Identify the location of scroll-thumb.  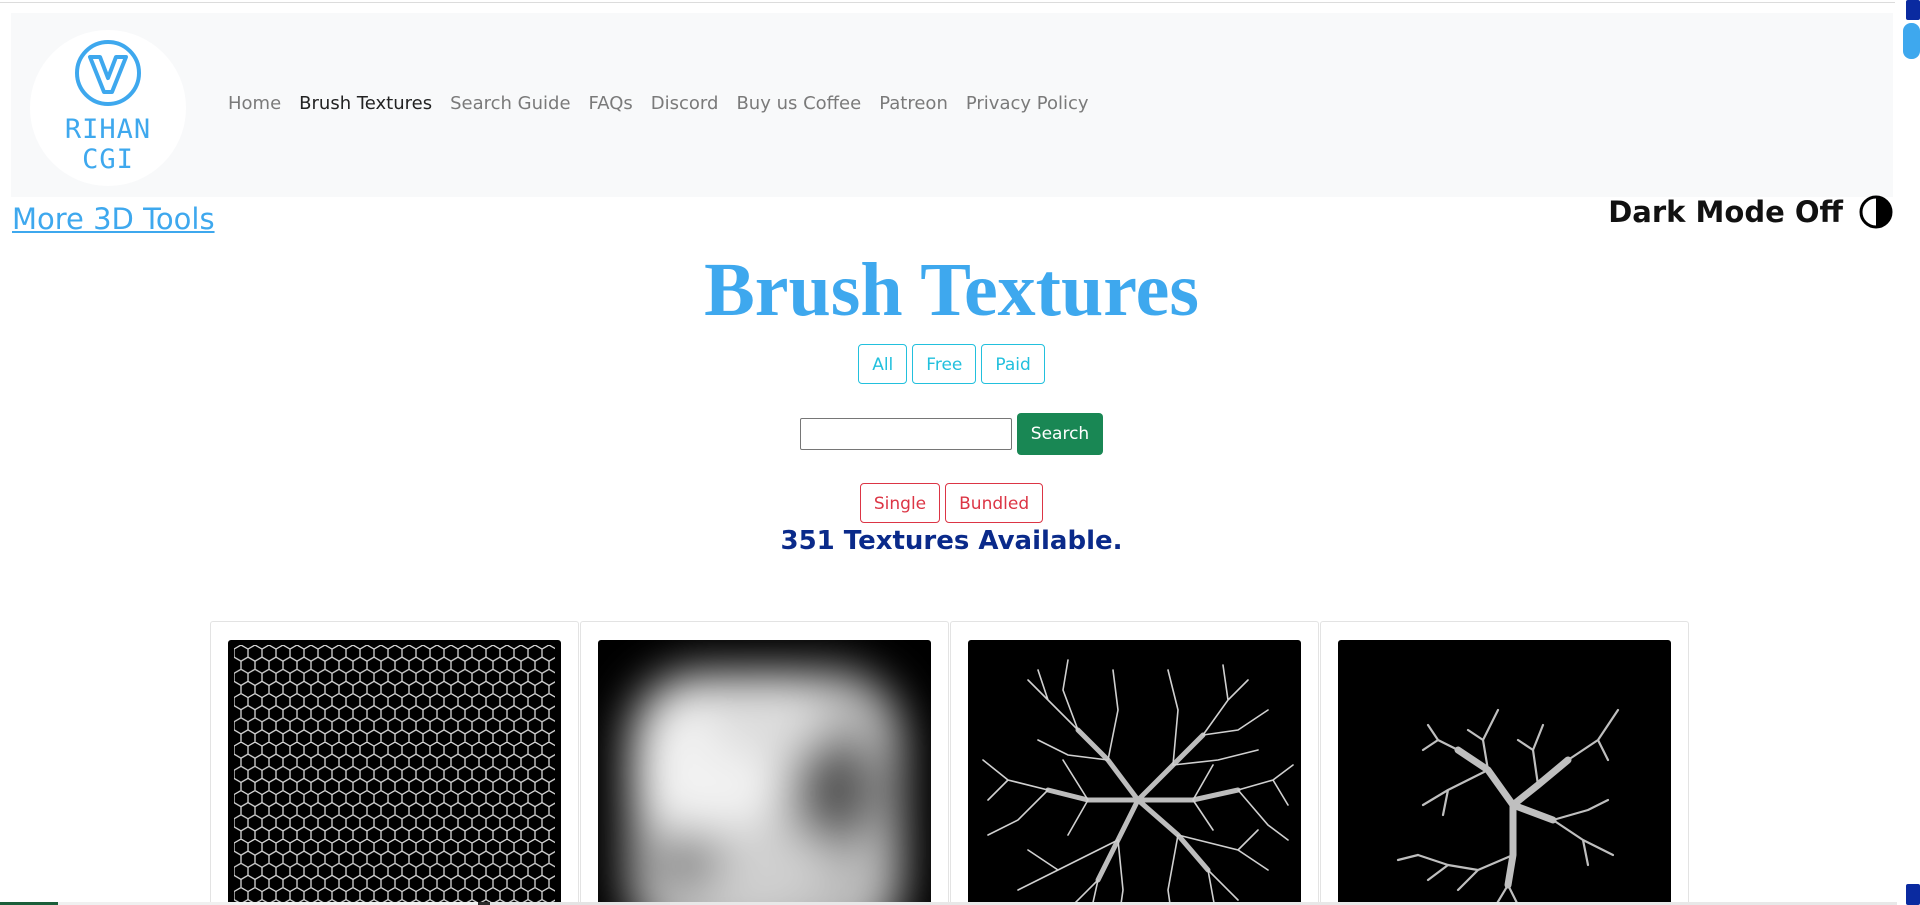
(1911, 41).